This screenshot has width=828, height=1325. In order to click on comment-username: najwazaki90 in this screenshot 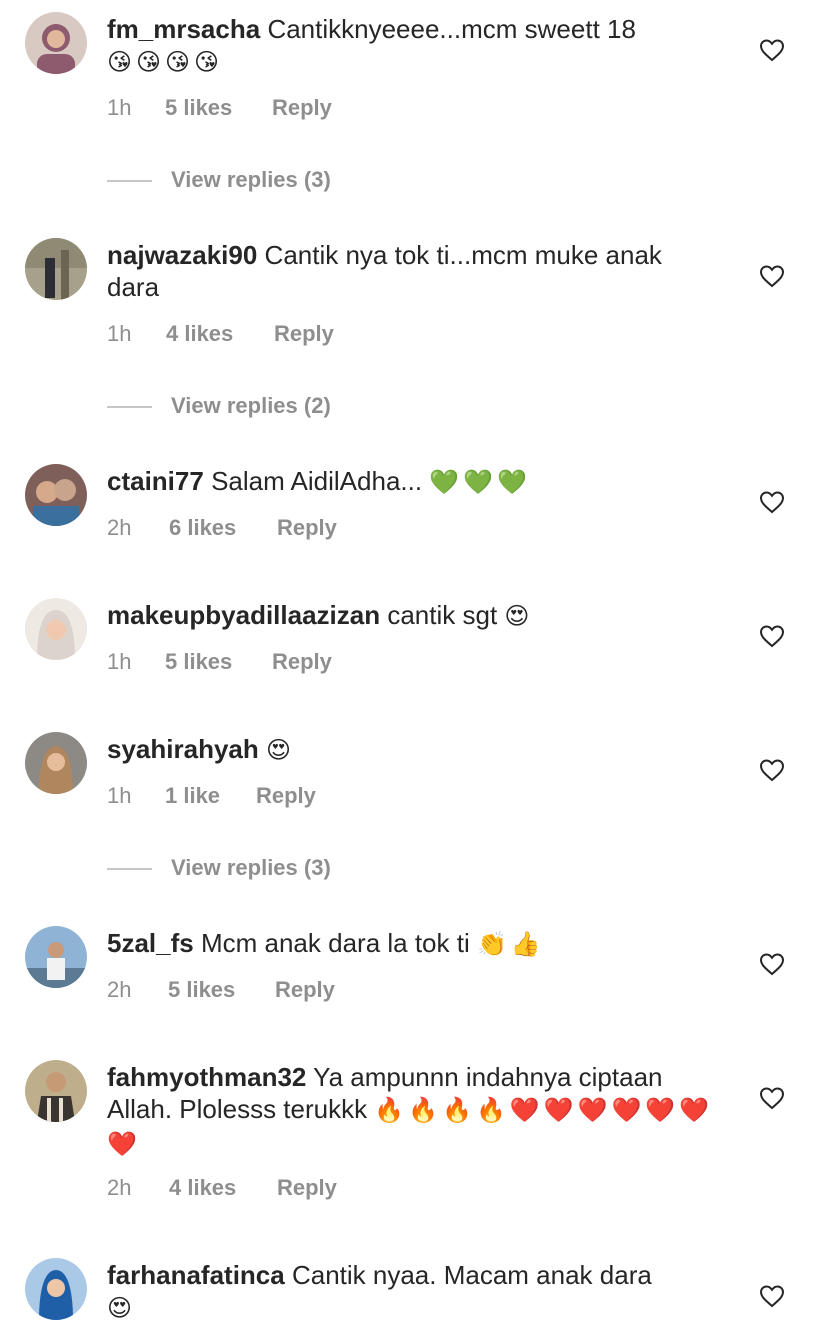, I will do `click(182, 255)`.